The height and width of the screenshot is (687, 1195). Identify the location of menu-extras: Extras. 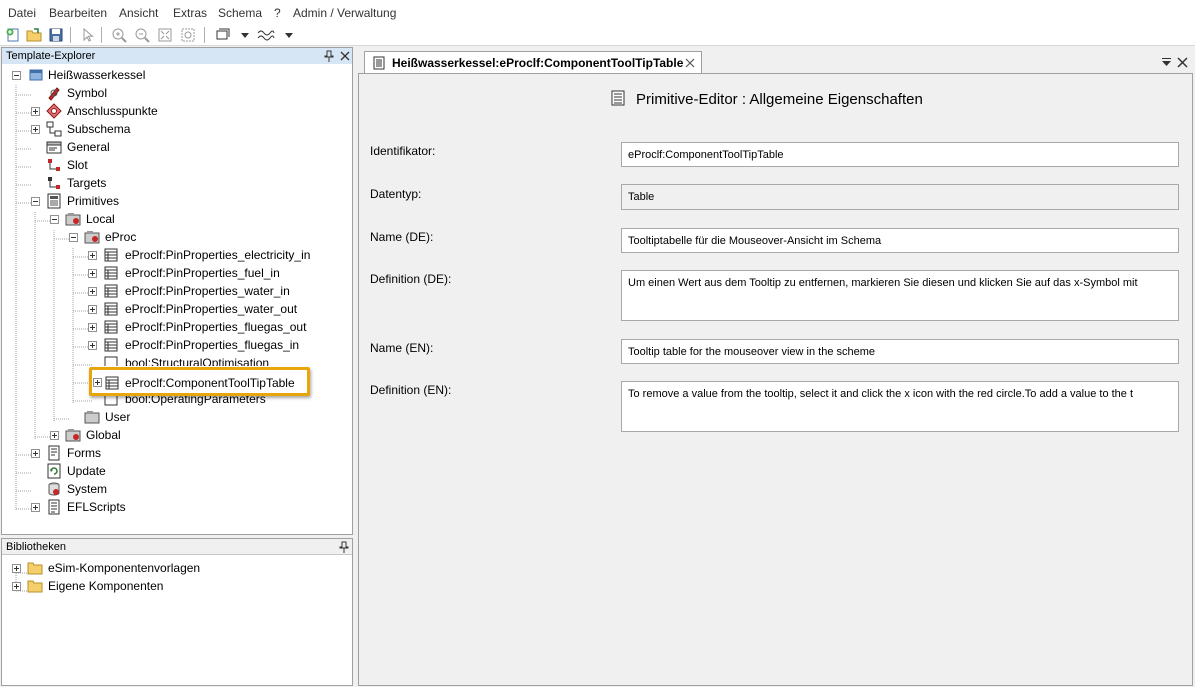
(190, 13).